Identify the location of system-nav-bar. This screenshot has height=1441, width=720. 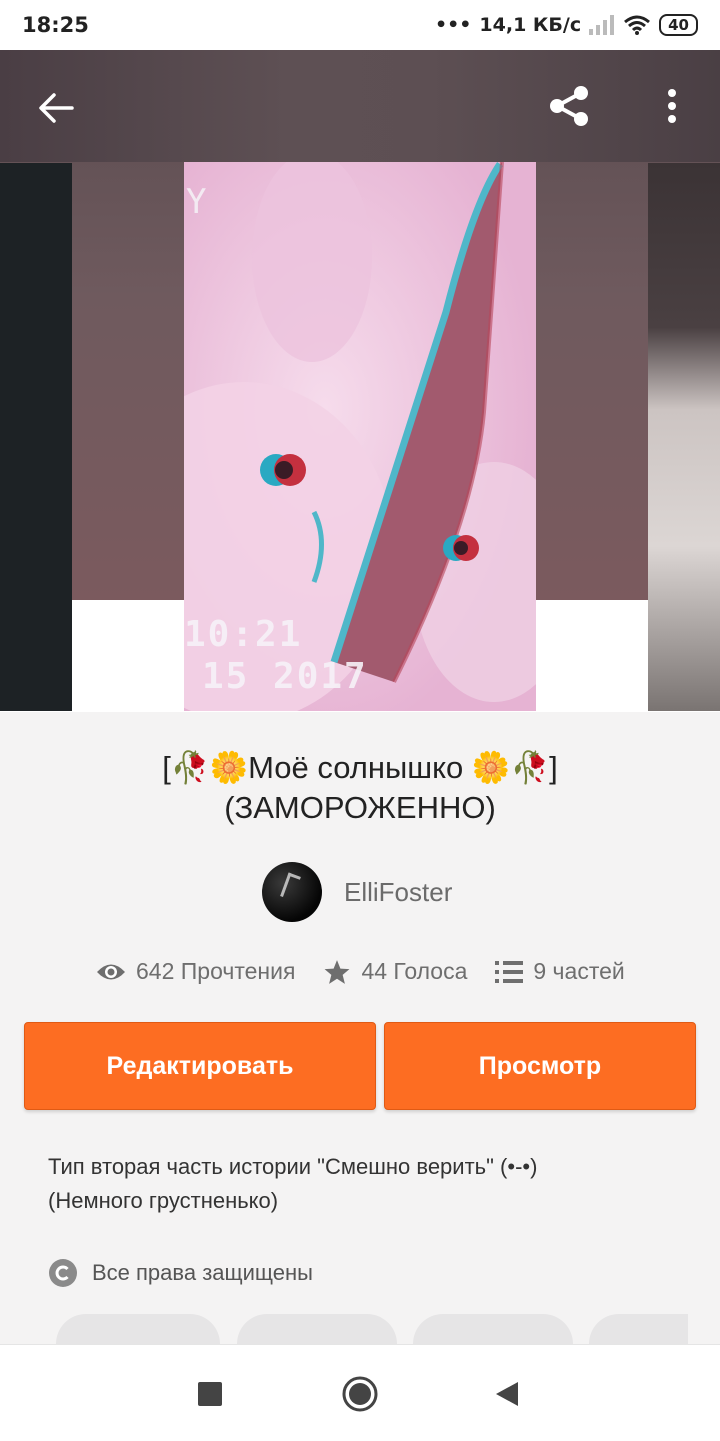
(360, 1392).